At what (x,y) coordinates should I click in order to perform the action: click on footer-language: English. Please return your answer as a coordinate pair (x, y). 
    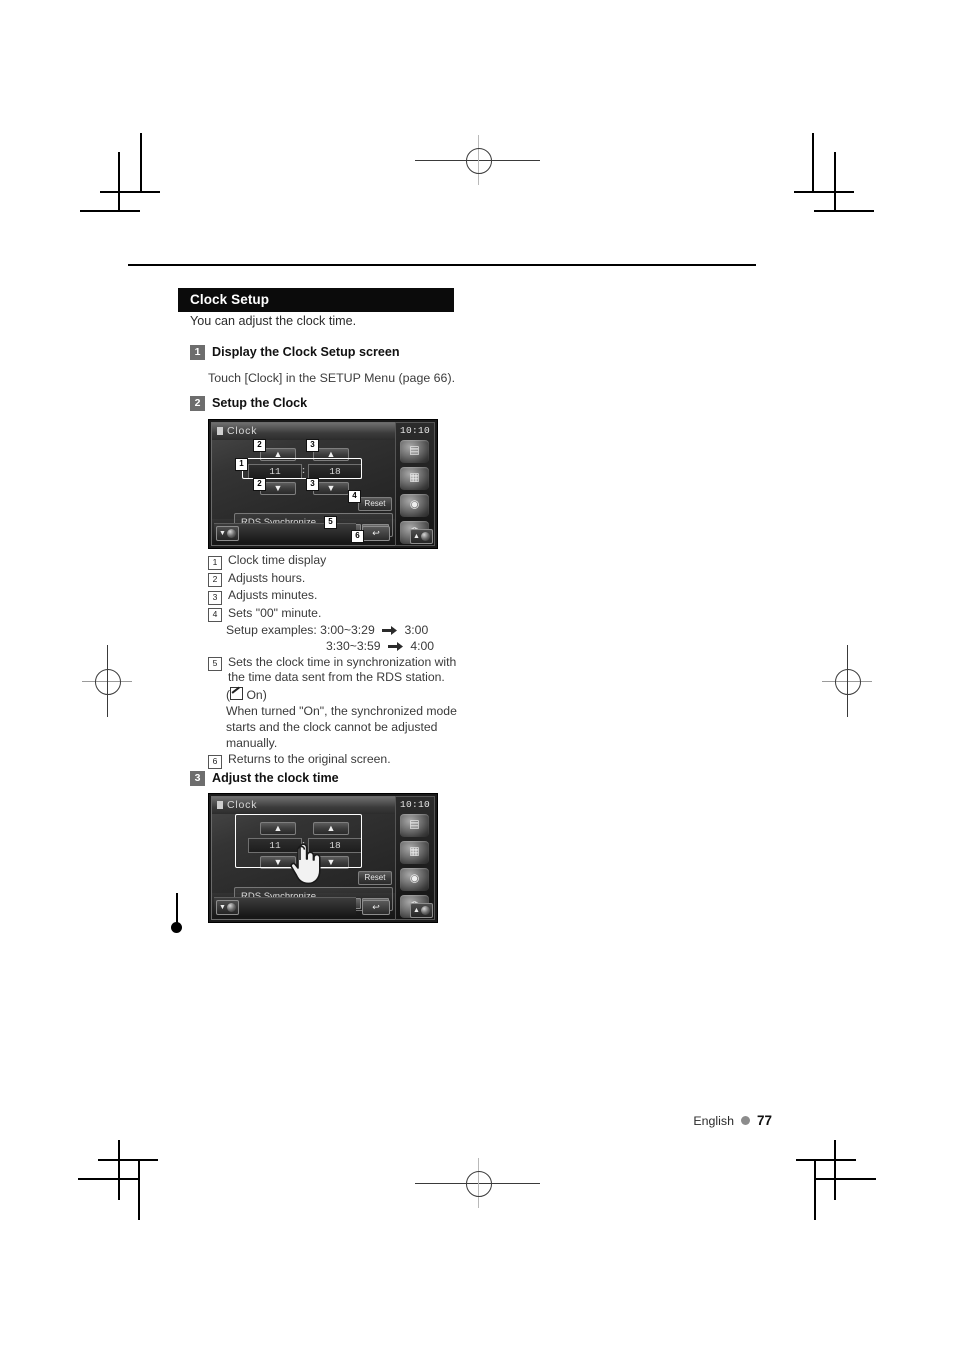
    Looking at the image, I should click on (713, 1120).